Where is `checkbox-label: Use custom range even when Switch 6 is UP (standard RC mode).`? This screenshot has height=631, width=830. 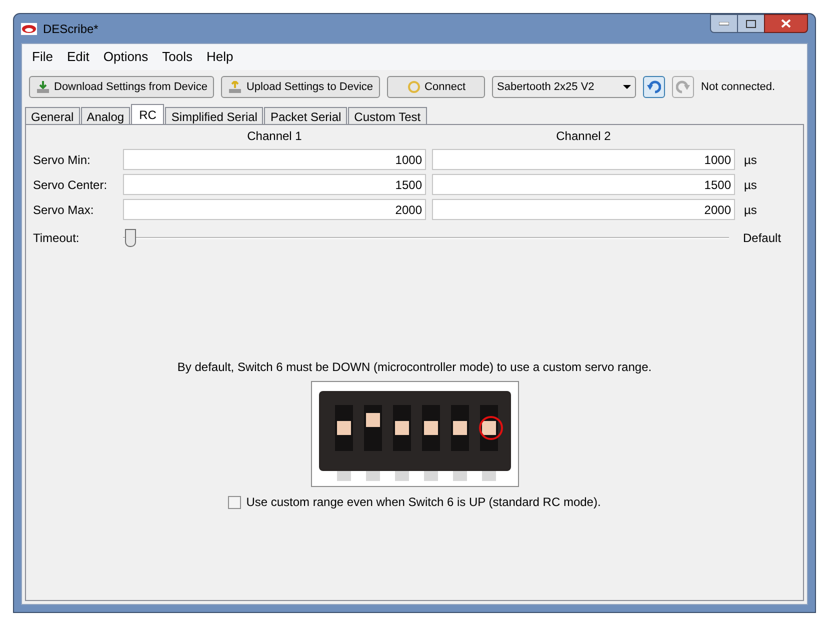 checkbox-label: Use custom range even when Switch 6 is UP (standard RC mode). is located at coordinates (423, 502).